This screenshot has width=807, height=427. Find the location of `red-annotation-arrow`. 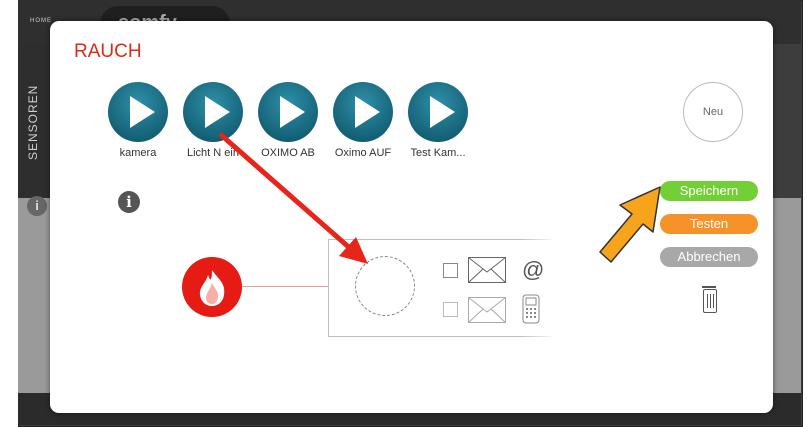

red-annotation-arrow is located at coordinates (293, 198).